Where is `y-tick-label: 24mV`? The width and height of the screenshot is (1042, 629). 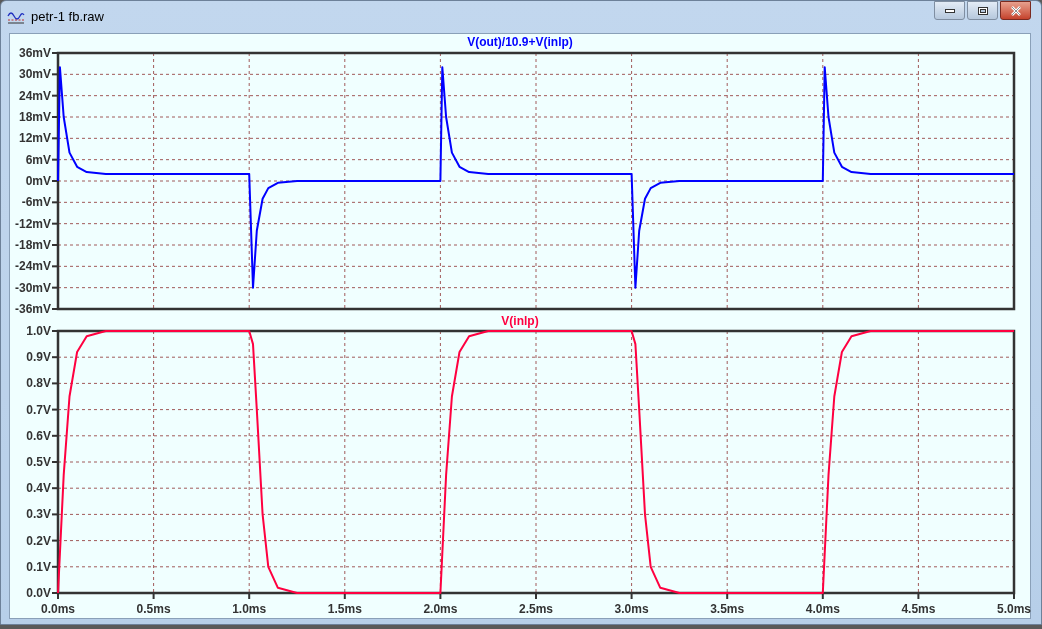
y-tick-label: 24mV is located at coordinates (34, 95).